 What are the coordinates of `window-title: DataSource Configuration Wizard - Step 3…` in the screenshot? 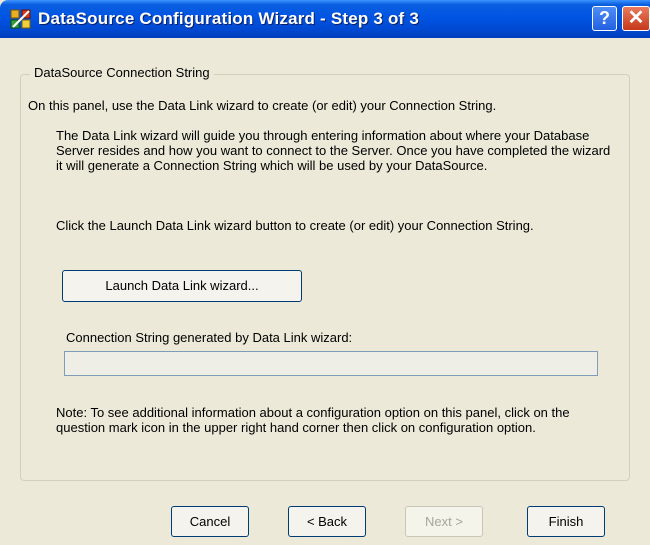 It's located at (228, 18).